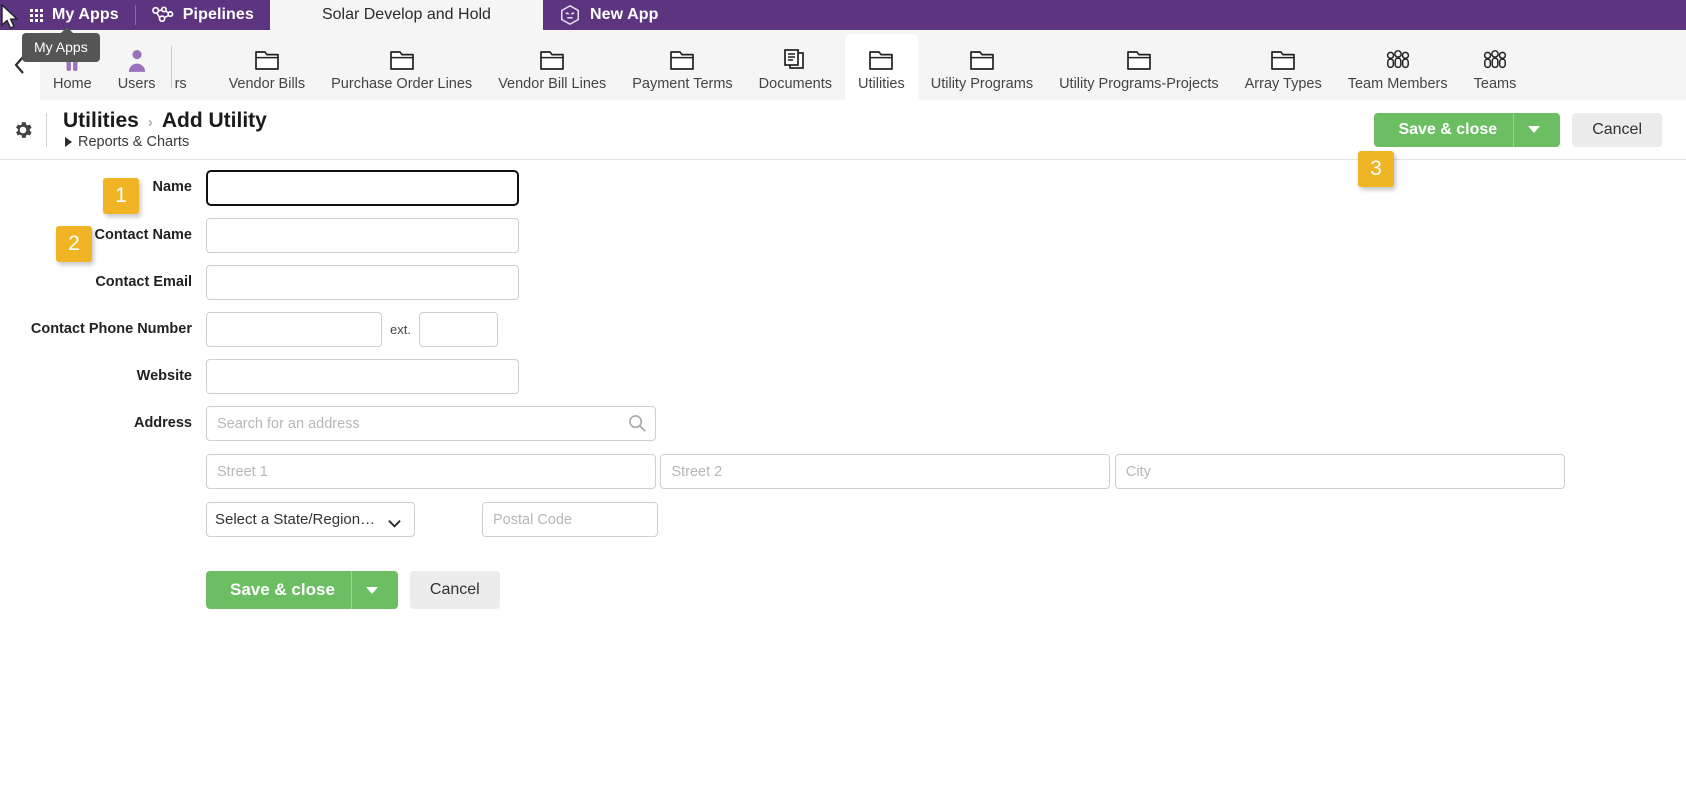  What do you see at coordinates (294, 329) in the screenshot?
I see `contact-phone-input` at bounding box center [294, 329].